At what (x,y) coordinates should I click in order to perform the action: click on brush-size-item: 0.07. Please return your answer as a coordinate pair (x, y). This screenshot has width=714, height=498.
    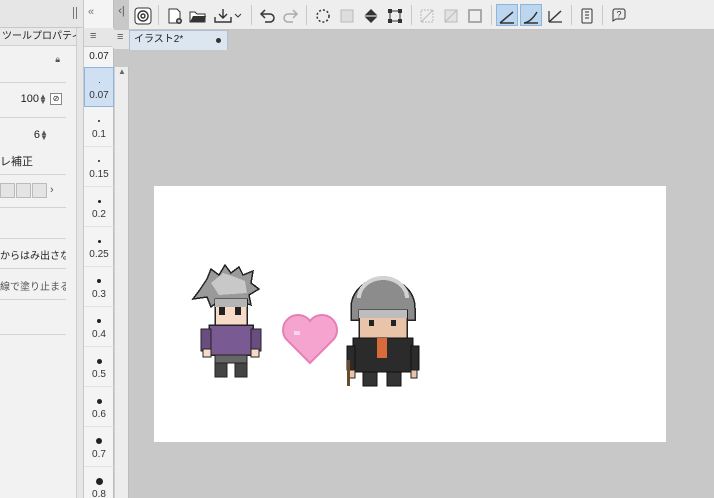
    Looking at the image, I should click on (99, 87).